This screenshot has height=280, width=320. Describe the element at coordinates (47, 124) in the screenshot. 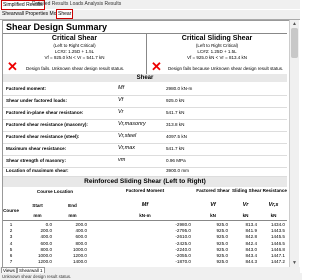

I see `shear-row-label: Factored shear resistance (masonry):` at that location.